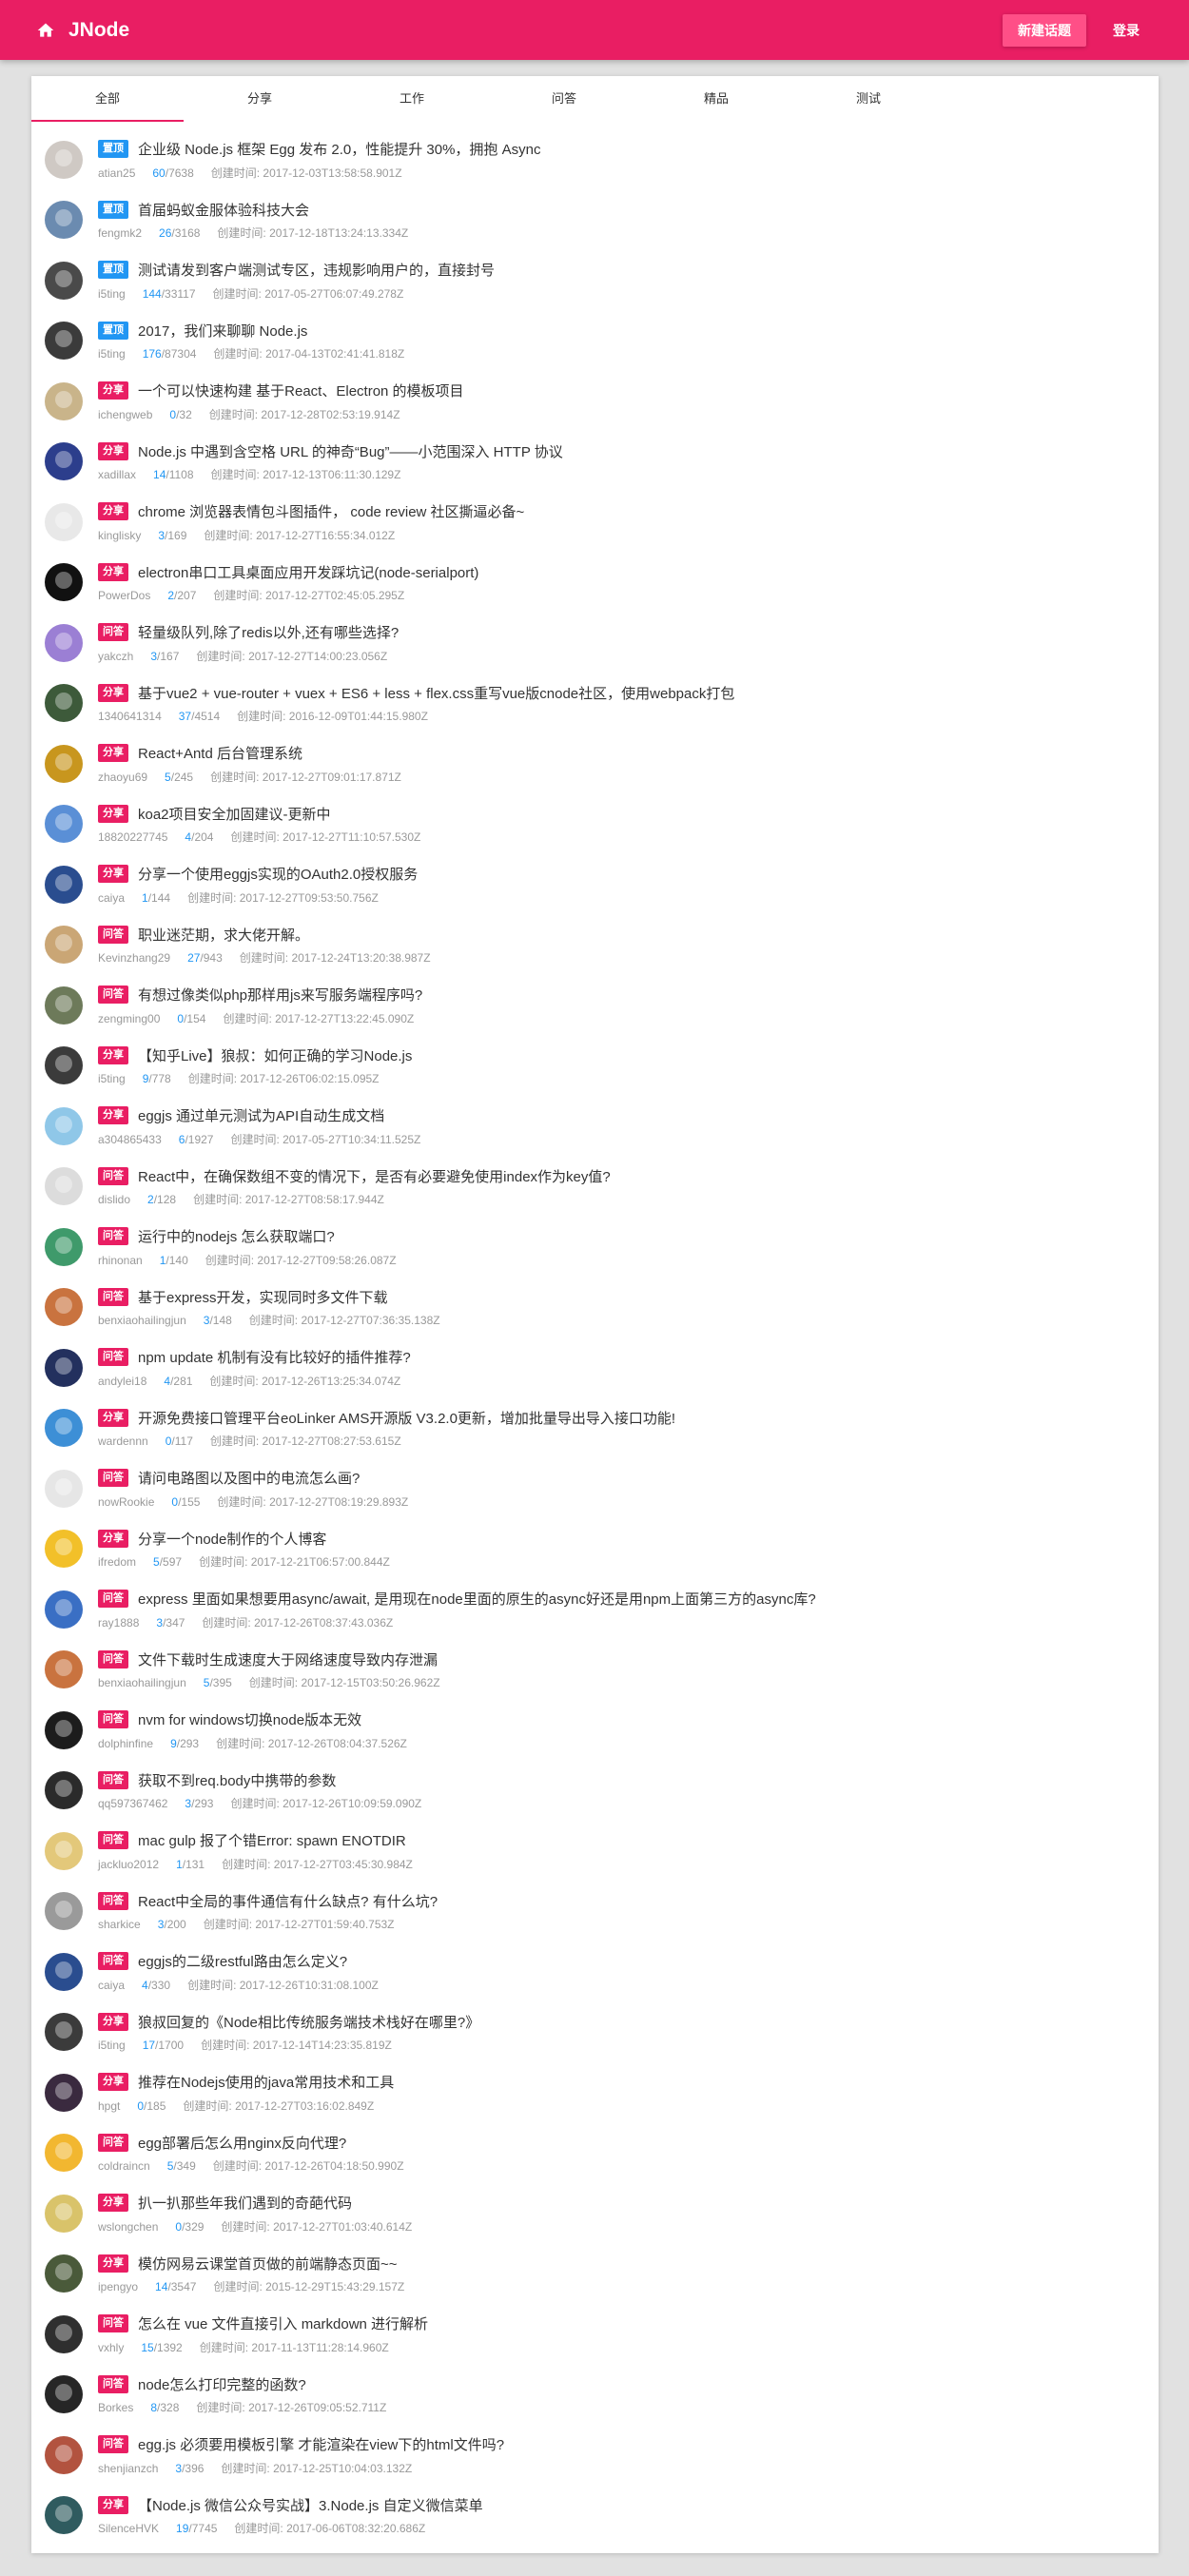 This screenshot has width=1189, height=2576. Describe the element at coordinates (111, 2348) in the screenshot. I see `topic-author: vxhly` at that location.